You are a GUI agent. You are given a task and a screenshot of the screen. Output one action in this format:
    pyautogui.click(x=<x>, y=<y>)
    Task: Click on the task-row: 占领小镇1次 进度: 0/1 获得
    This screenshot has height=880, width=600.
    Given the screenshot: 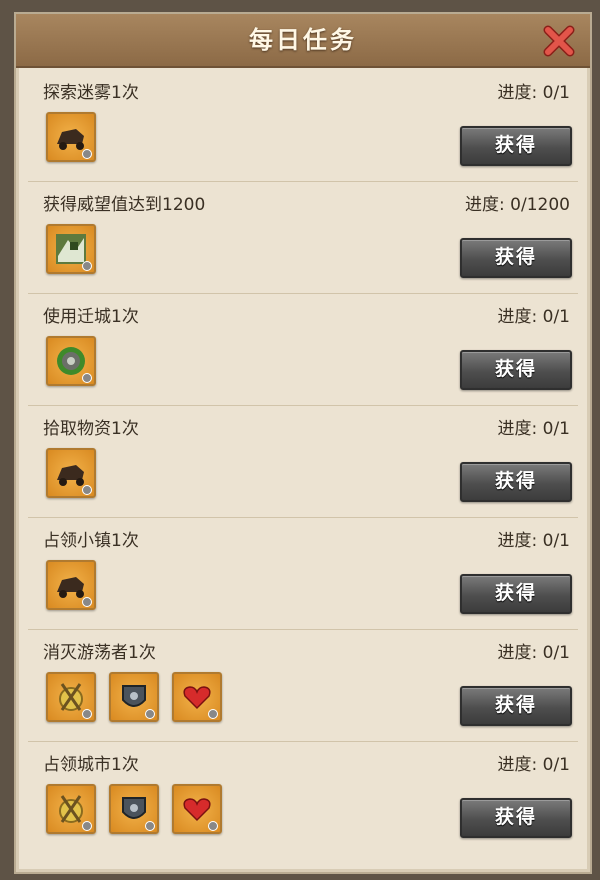 What is the action you would take?
    pyautogui.click(x=303, y=574)
    